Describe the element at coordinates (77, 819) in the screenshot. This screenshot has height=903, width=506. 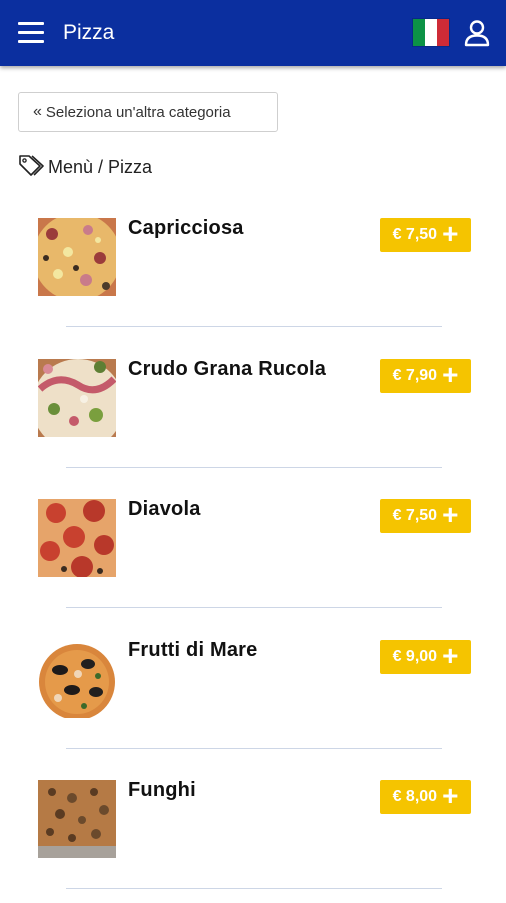
I see `pizza-funghi-image` at that location.